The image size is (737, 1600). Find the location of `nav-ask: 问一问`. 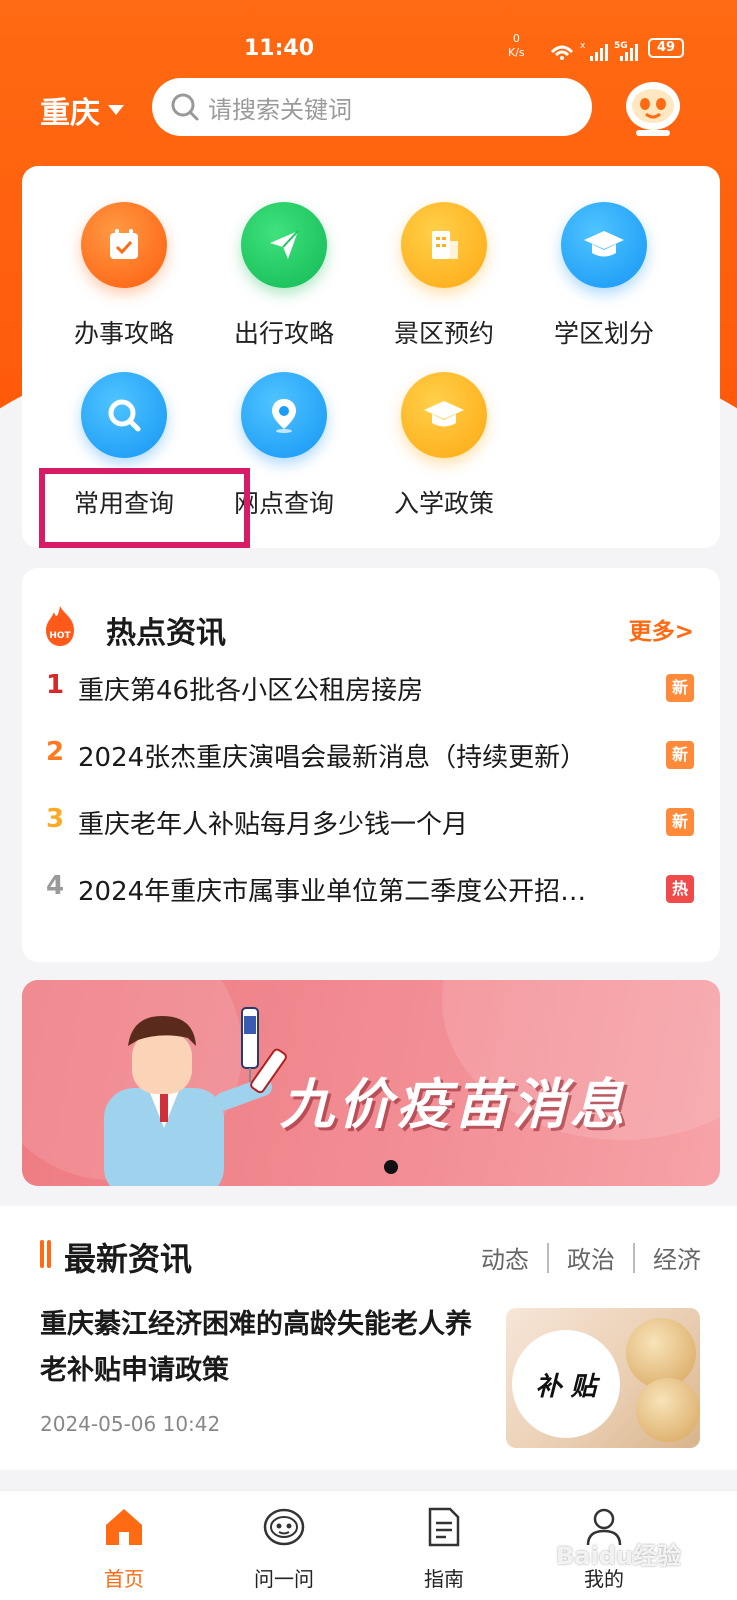

nav-ask: 问一问 is located at coordinates (284, 1545).